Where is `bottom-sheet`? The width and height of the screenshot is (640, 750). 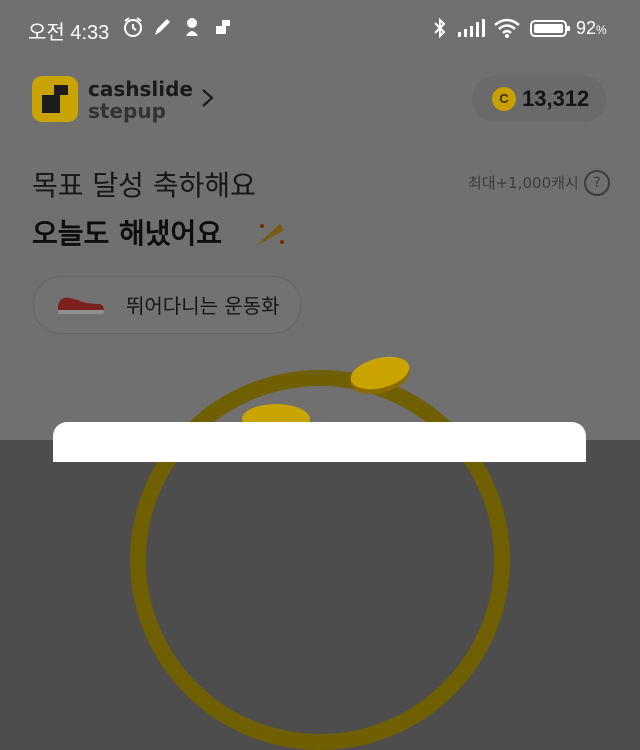
bottom-sheet is located at coordinates (319, 442).